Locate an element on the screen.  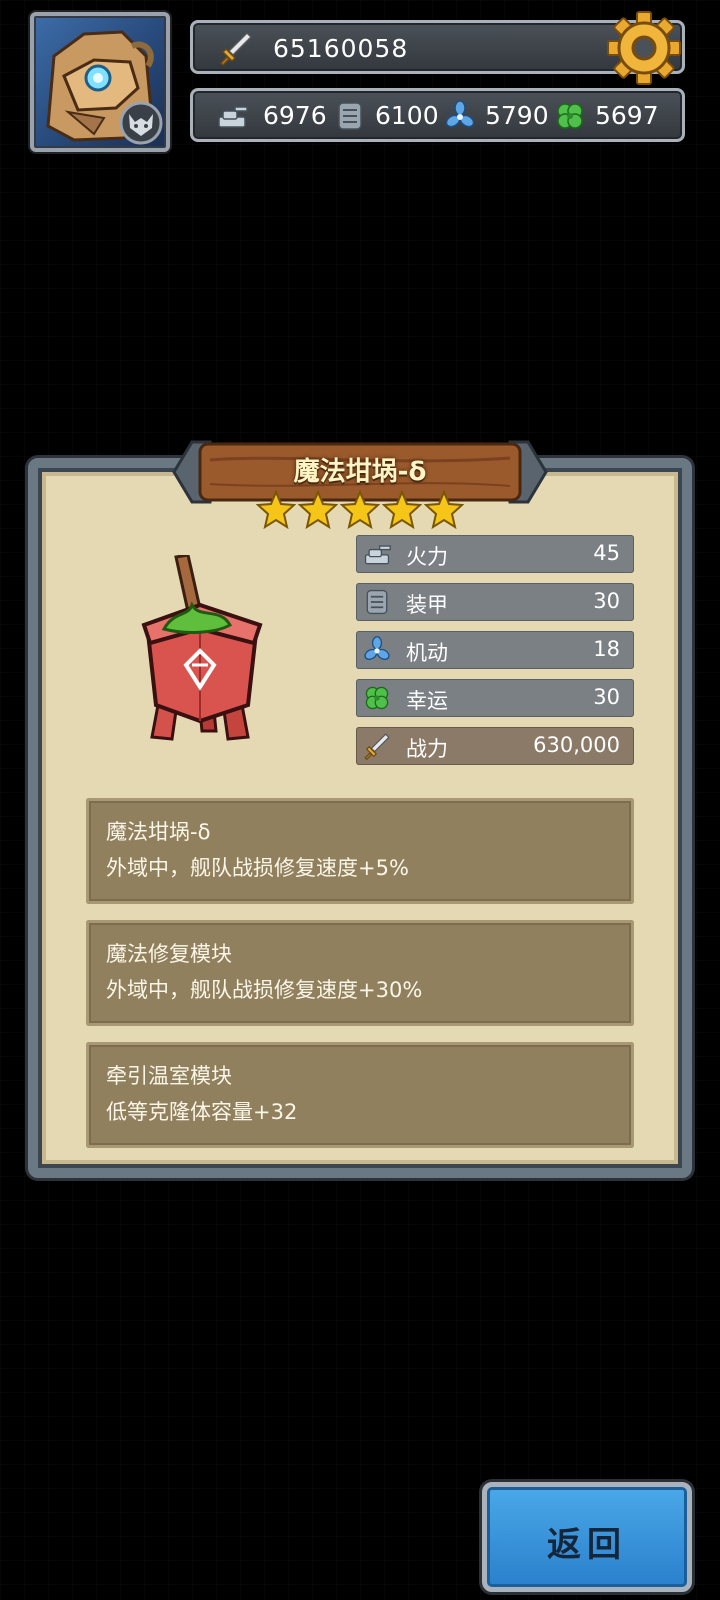
stat-label: 装甲 is located at coordinates (427, 605).